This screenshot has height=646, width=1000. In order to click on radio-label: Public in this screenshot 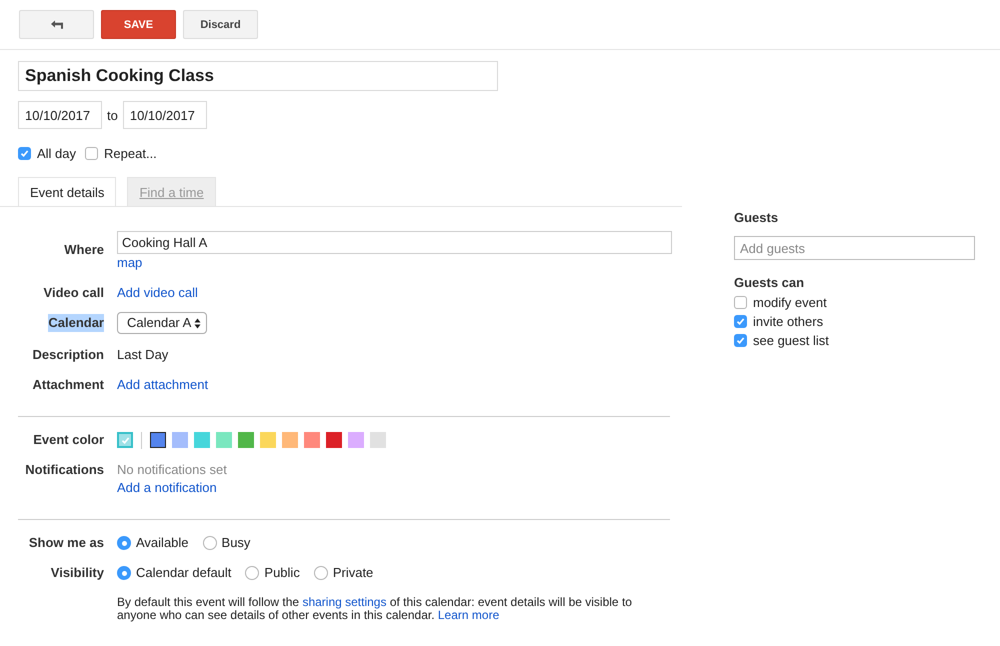, I will do `click(282, 573)`.